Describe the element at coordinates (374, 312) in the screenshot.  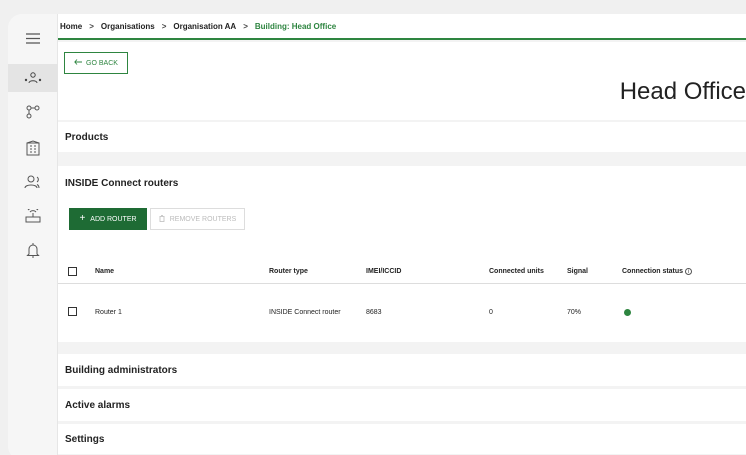
I see `router-imei: 8683` at that location.